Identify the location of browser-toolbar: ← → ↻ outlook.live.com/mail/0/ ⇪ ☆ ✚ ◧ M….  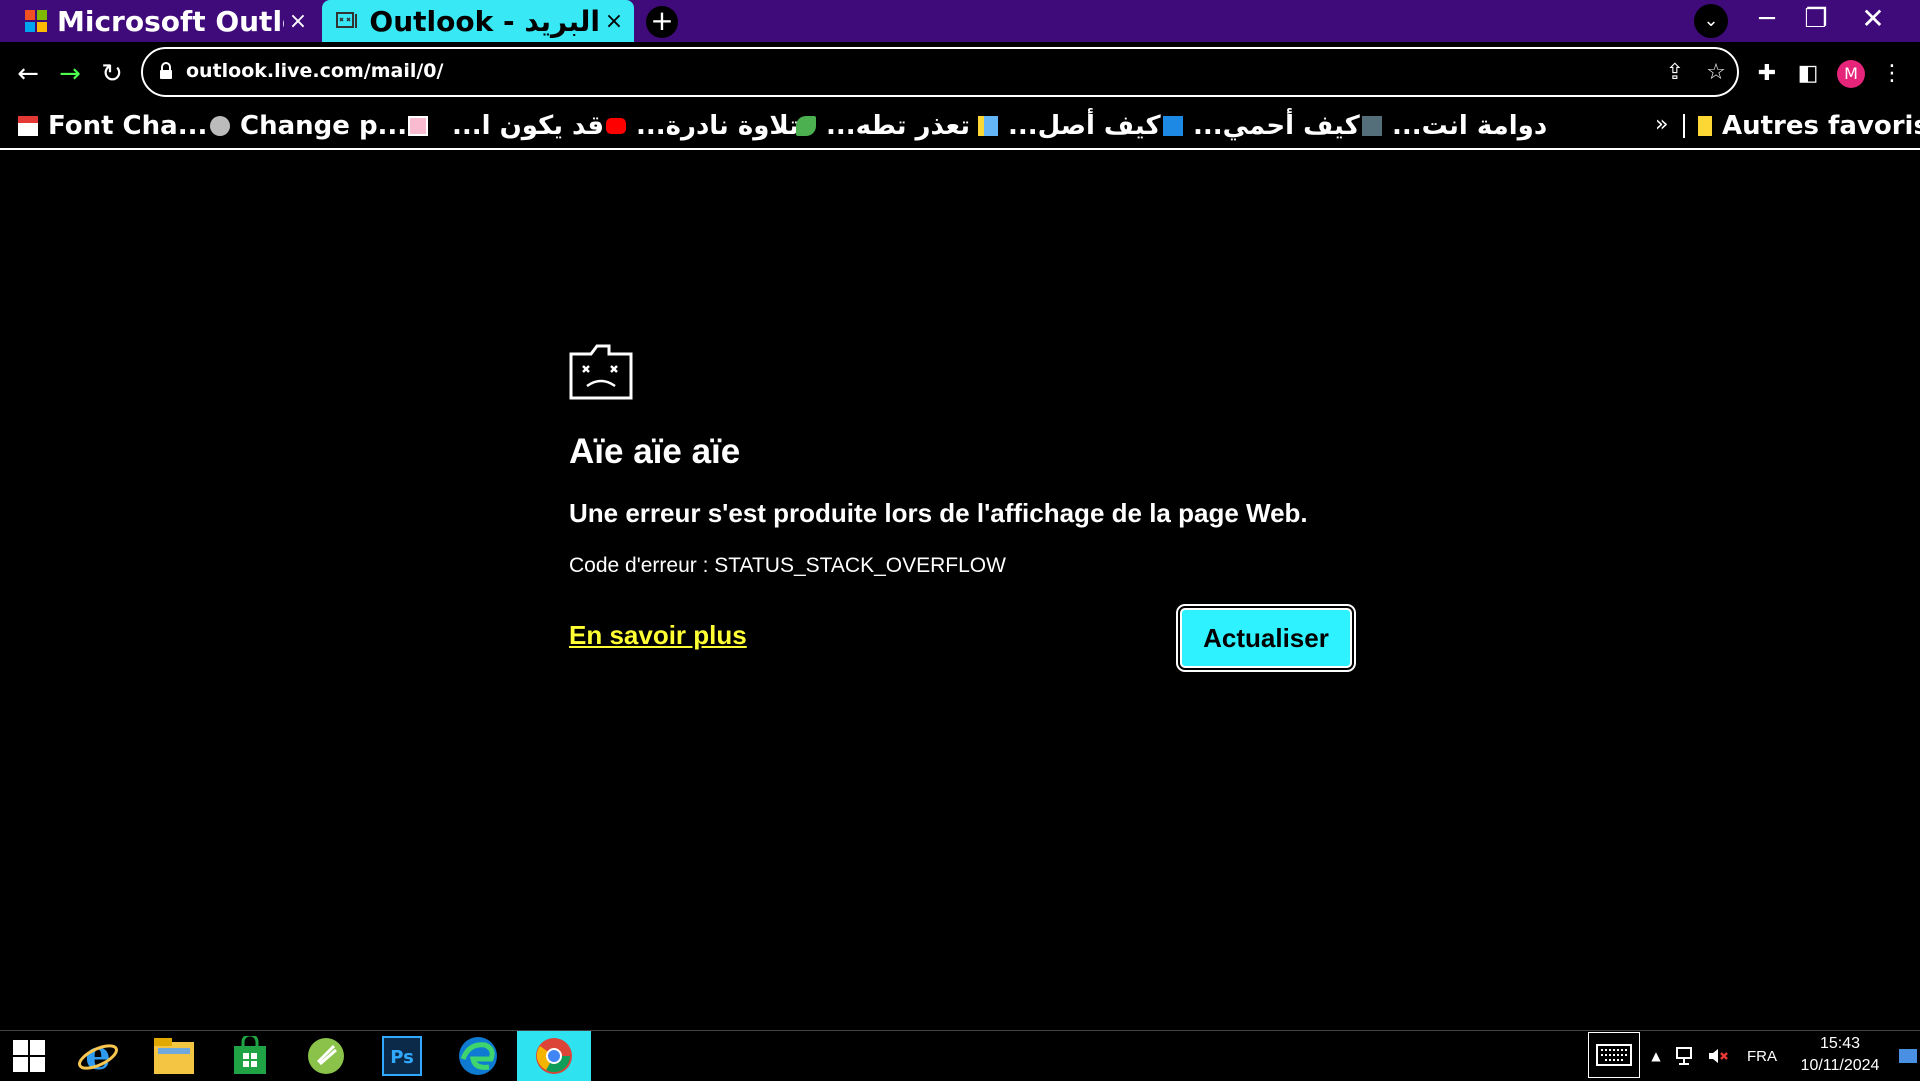
(960, 73).